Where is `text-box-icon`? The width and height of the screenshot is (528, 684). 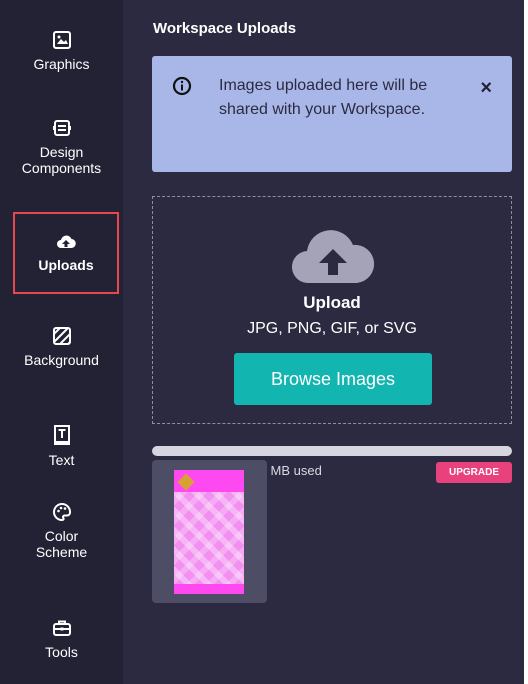
text-box-icon is located at coordinates (61, 435).